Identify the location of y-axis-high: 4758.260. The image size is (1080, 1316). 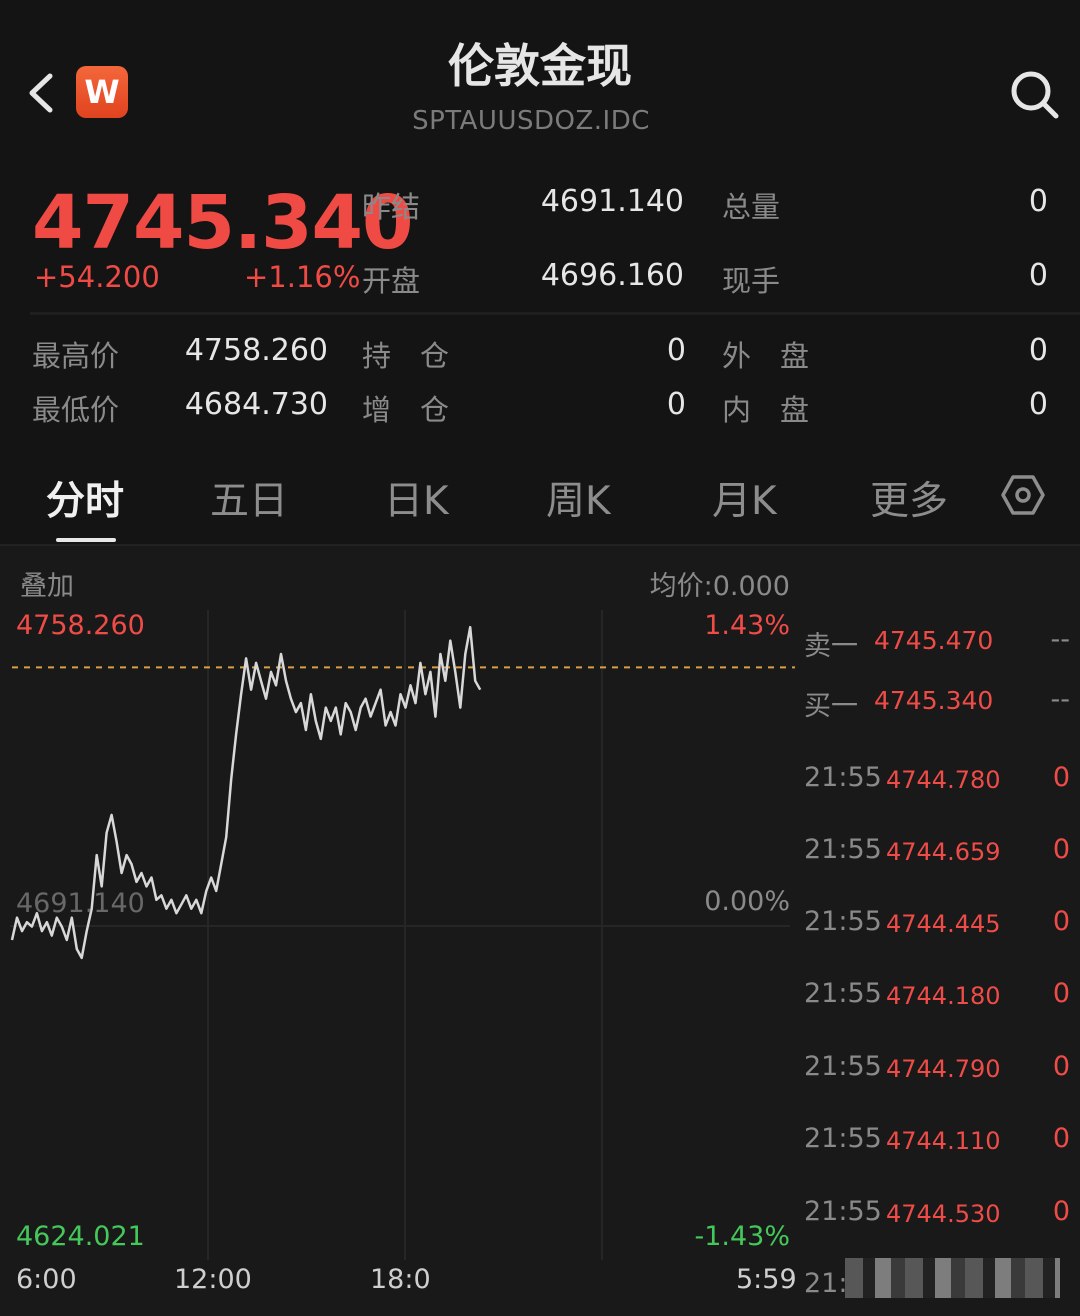
(80, 625).